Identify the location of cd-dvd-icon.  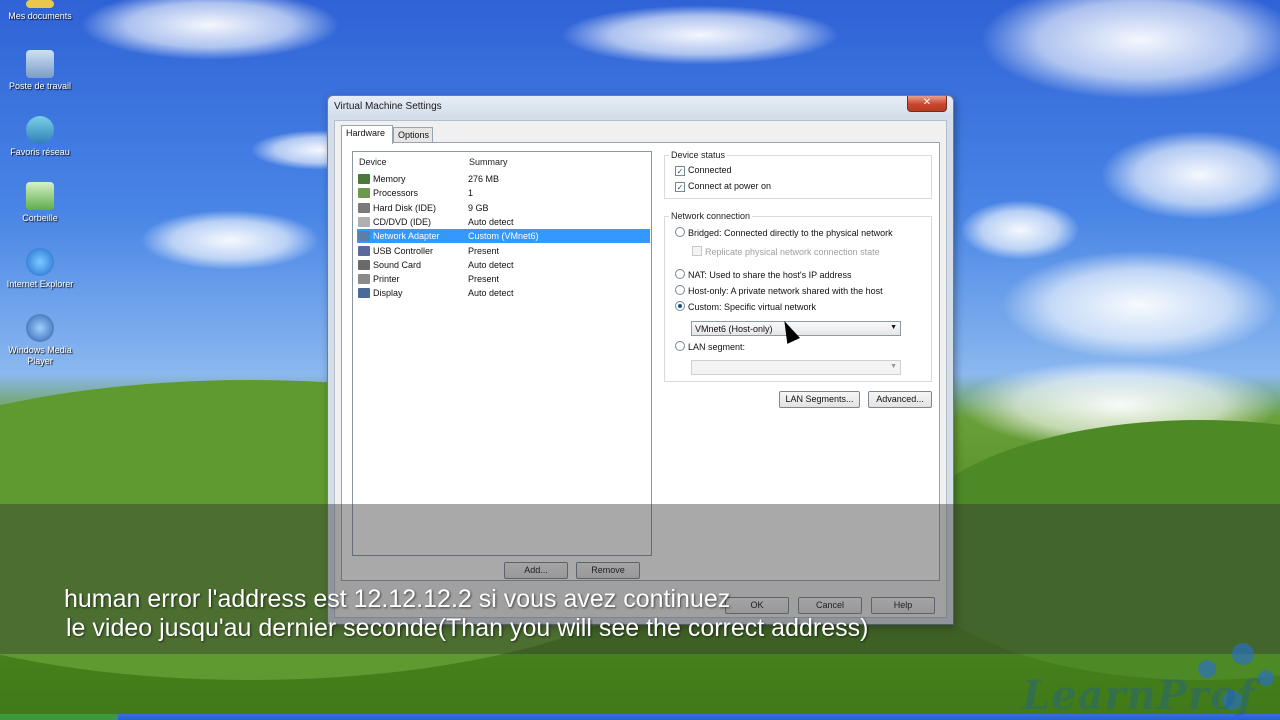
(364, 221).